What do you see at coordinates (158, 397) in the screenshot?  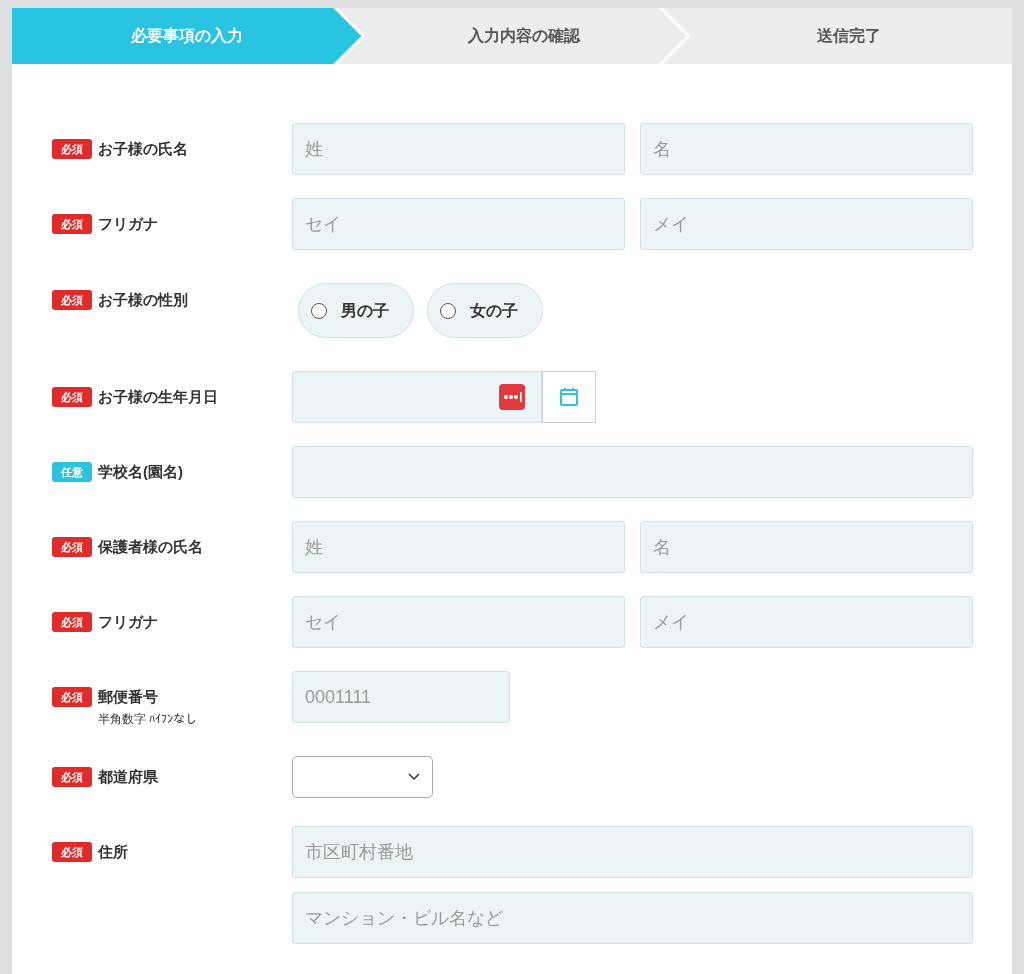 I see `field-label: お子様の生年月日` at bounding box center [158, 397].